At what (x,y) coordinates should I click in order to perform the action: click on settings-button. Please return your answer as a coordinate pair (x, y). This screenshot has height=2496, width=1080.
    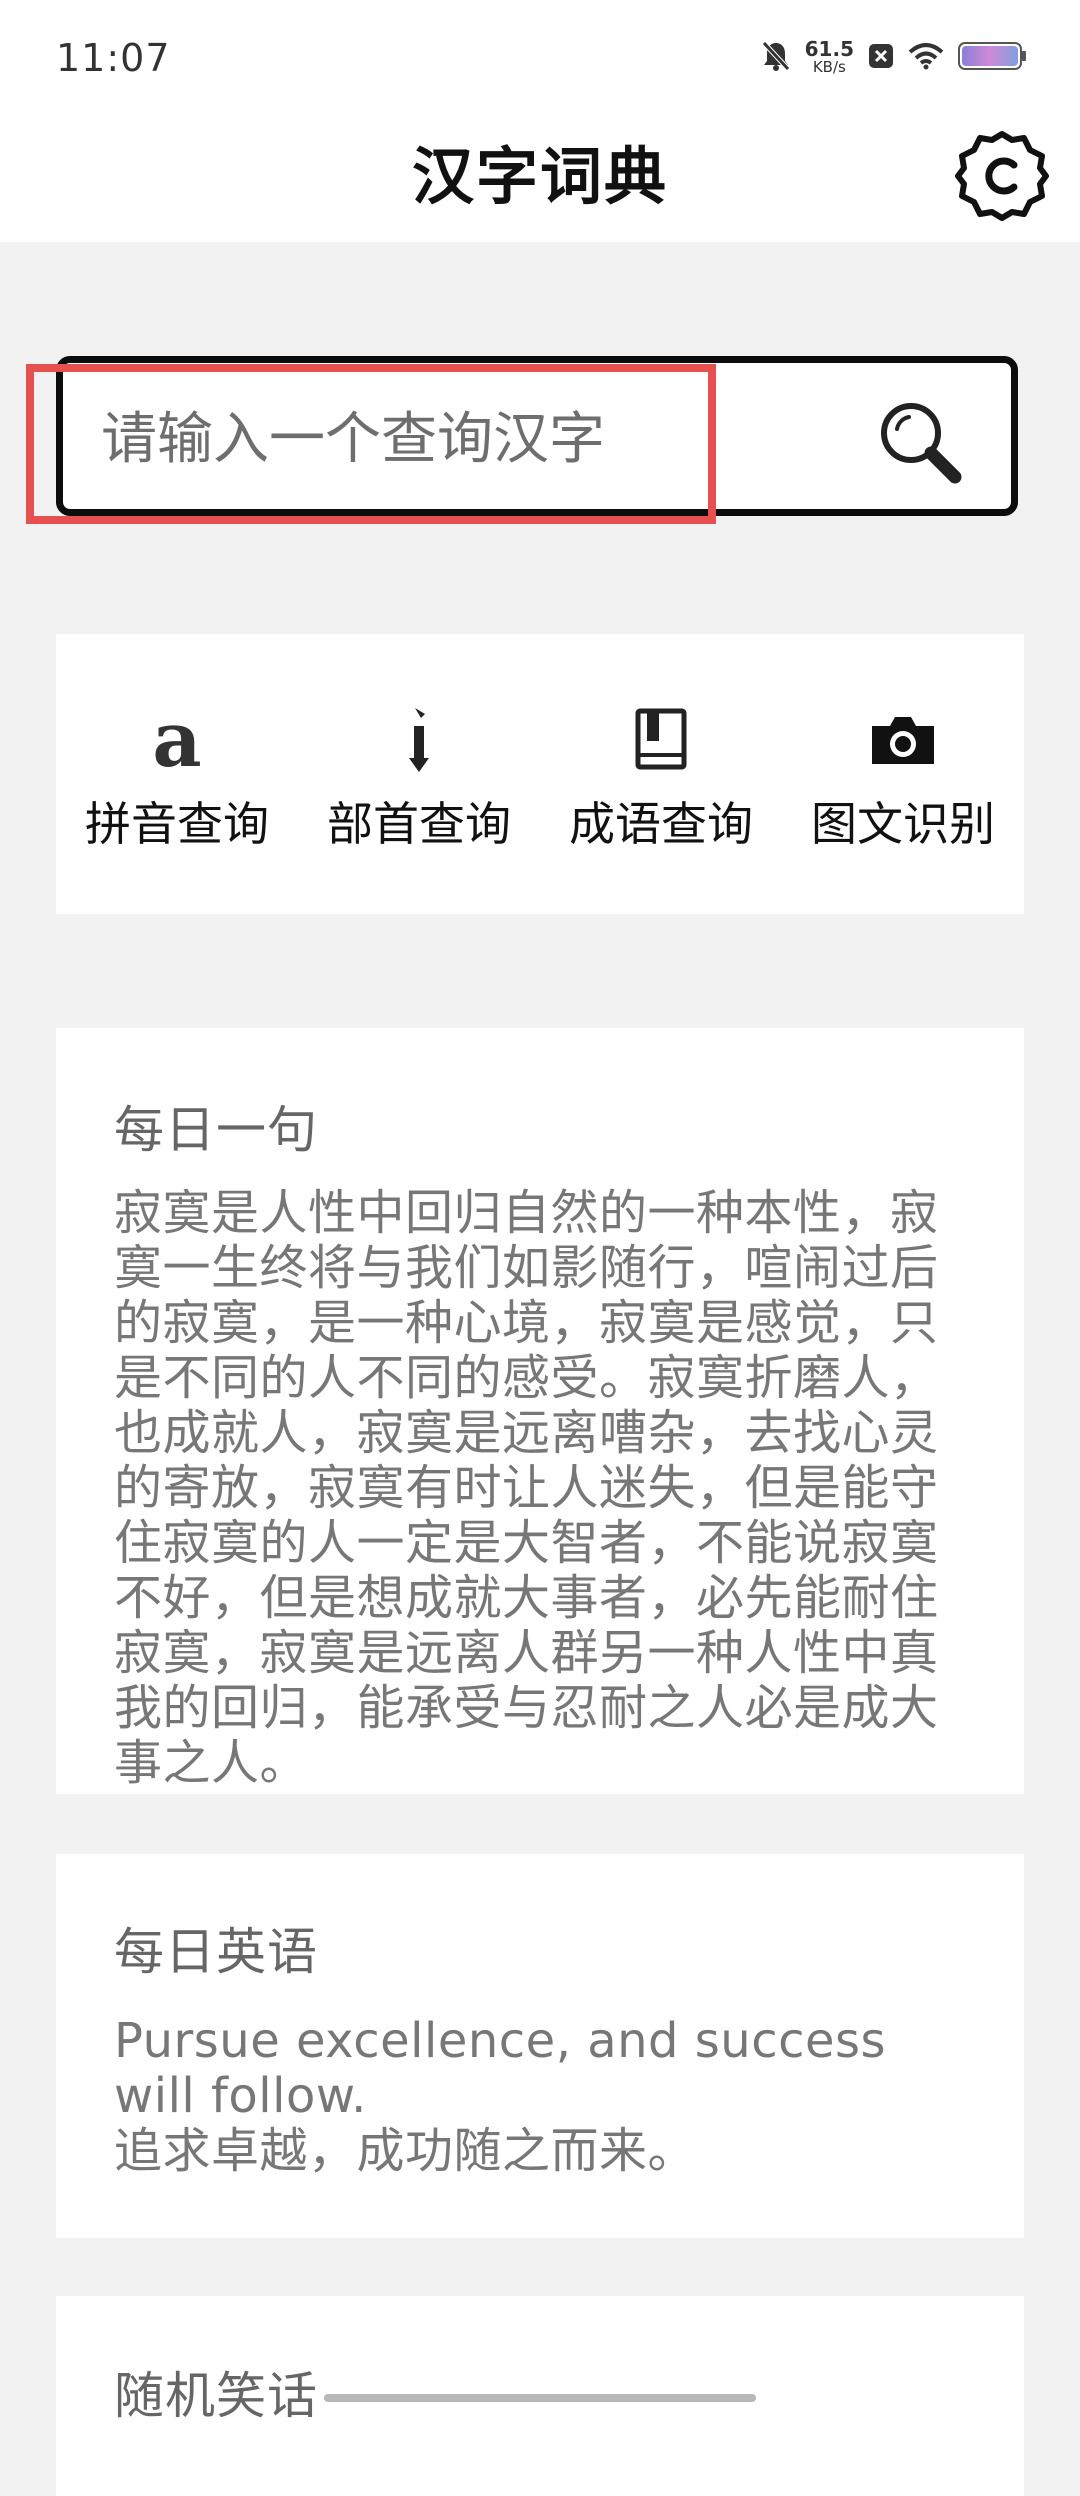
    Looking at the image, I should click on (1002, 176).